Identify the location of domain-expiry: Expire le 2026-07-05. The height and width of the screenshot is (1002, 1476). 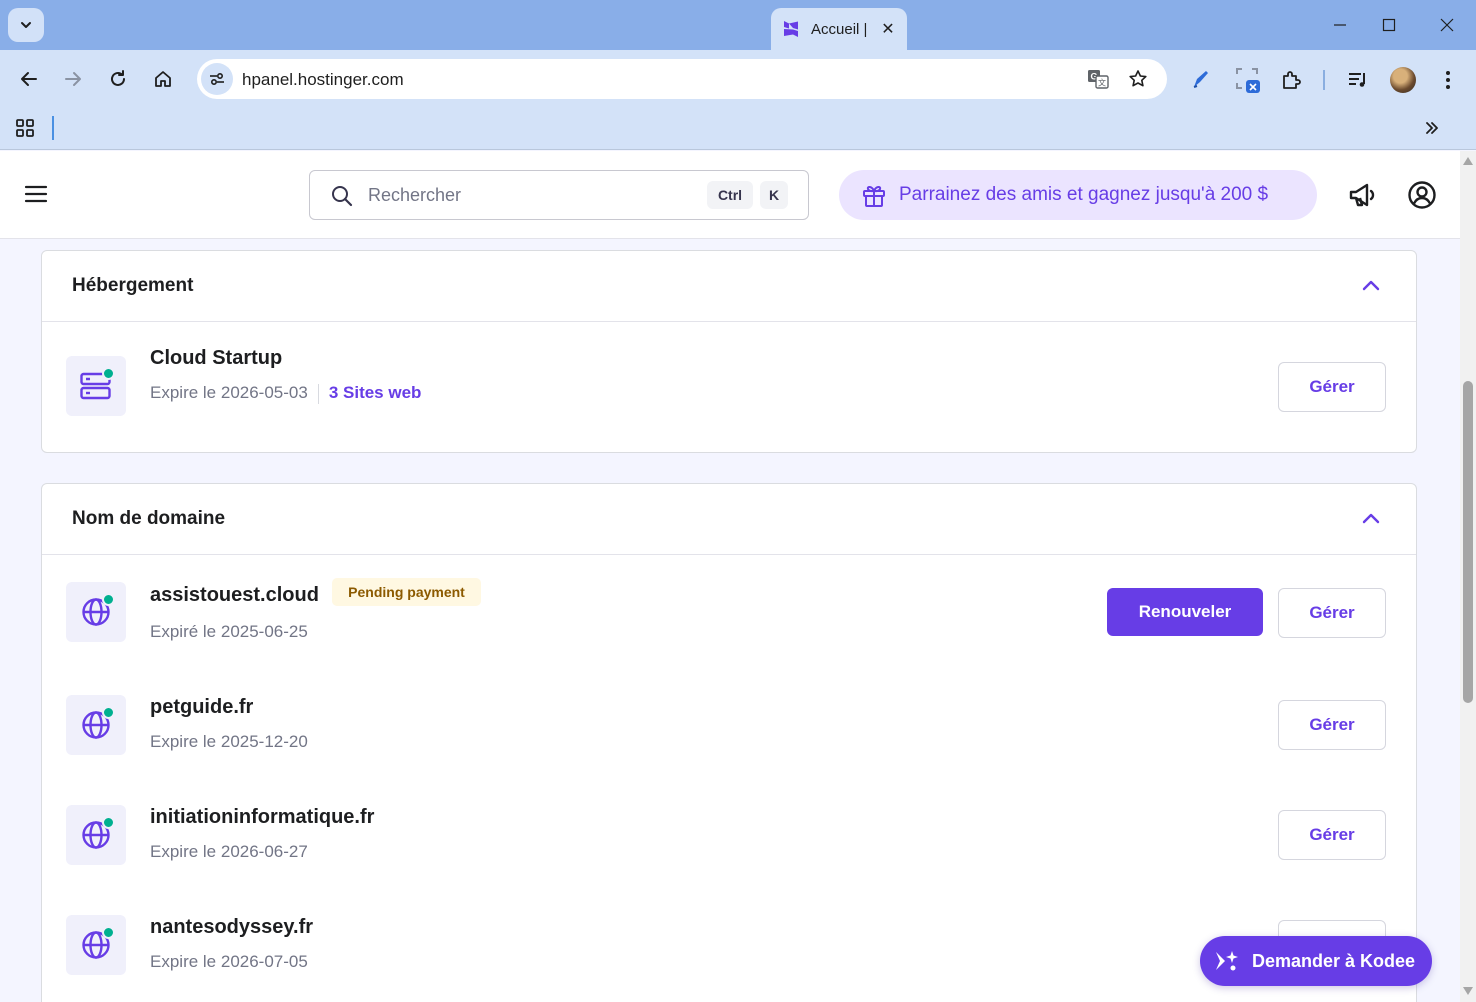
(229, 961).